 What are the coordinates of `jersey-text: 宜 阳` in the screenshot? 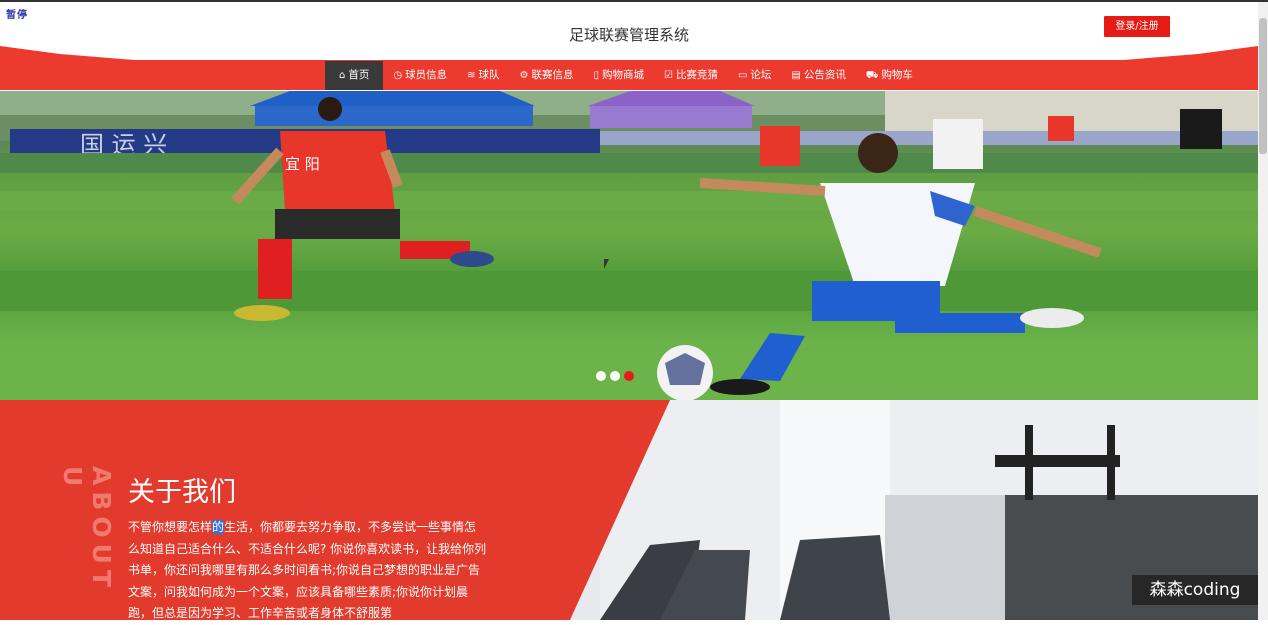 It's located at (302, 164).